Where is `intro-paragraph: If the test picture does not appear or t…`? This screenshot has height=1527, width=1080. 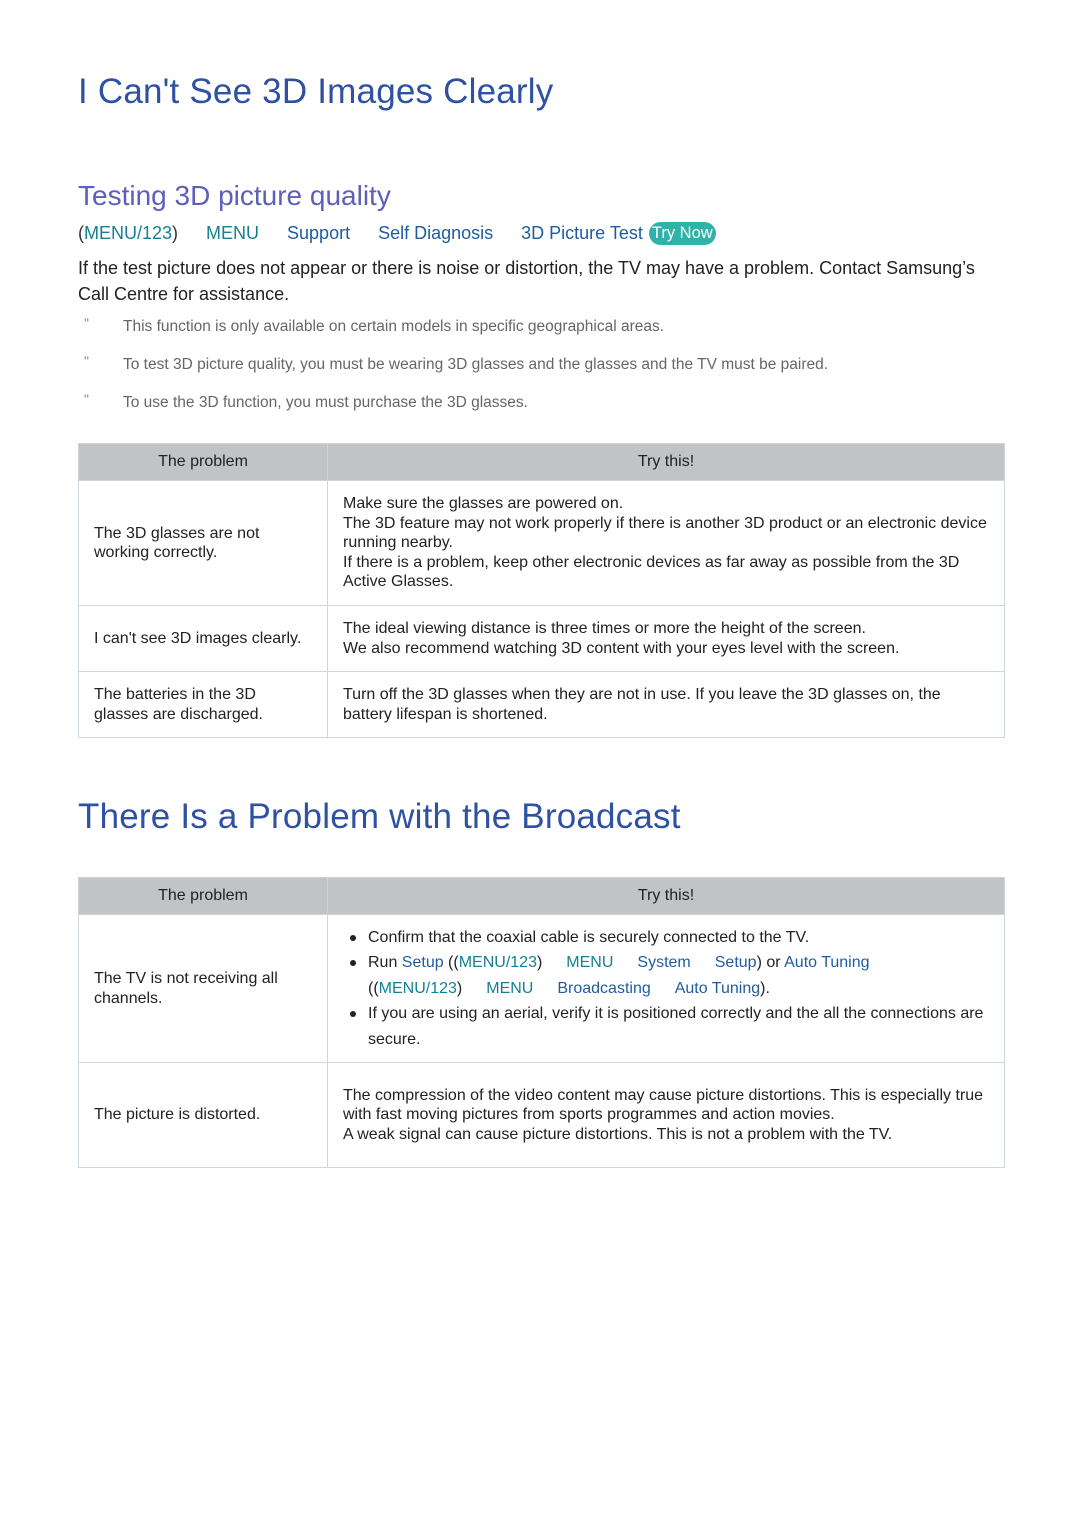 intro-paragraph: If the test picture does not appear or t… is located at coordinates (526, 281).